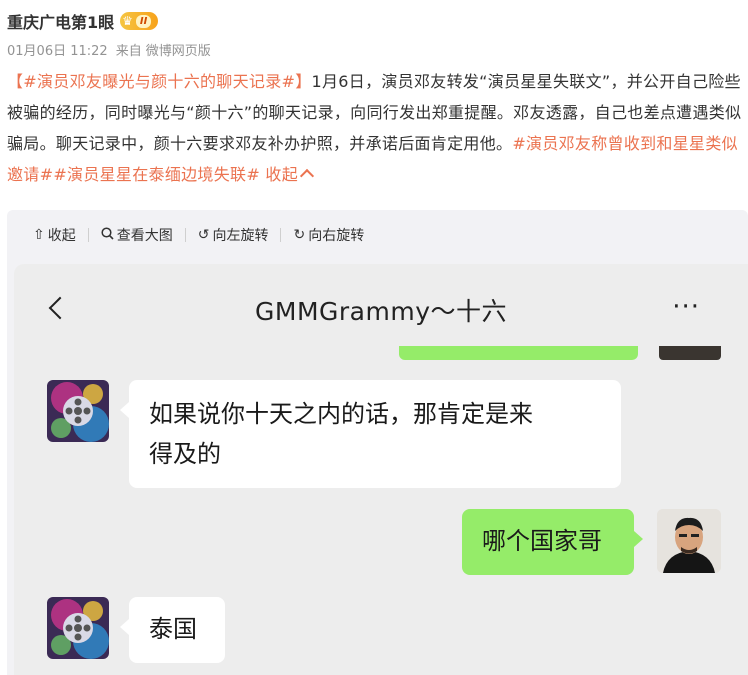  Describe the element at coordinates (185, 454) in the screenshot. I see `message-line: 得及的` at that location.